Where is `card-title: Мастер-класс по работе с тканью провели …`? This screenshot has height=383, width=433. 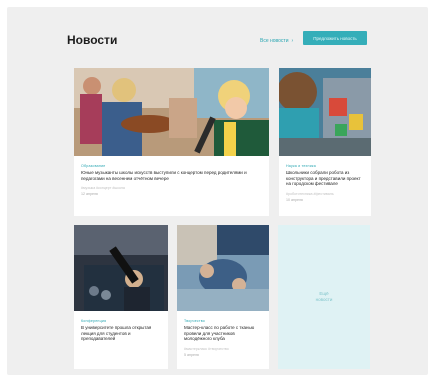
card-title: Мастер-класс по работе с тканью провели … is located at coordinates (223, 333).